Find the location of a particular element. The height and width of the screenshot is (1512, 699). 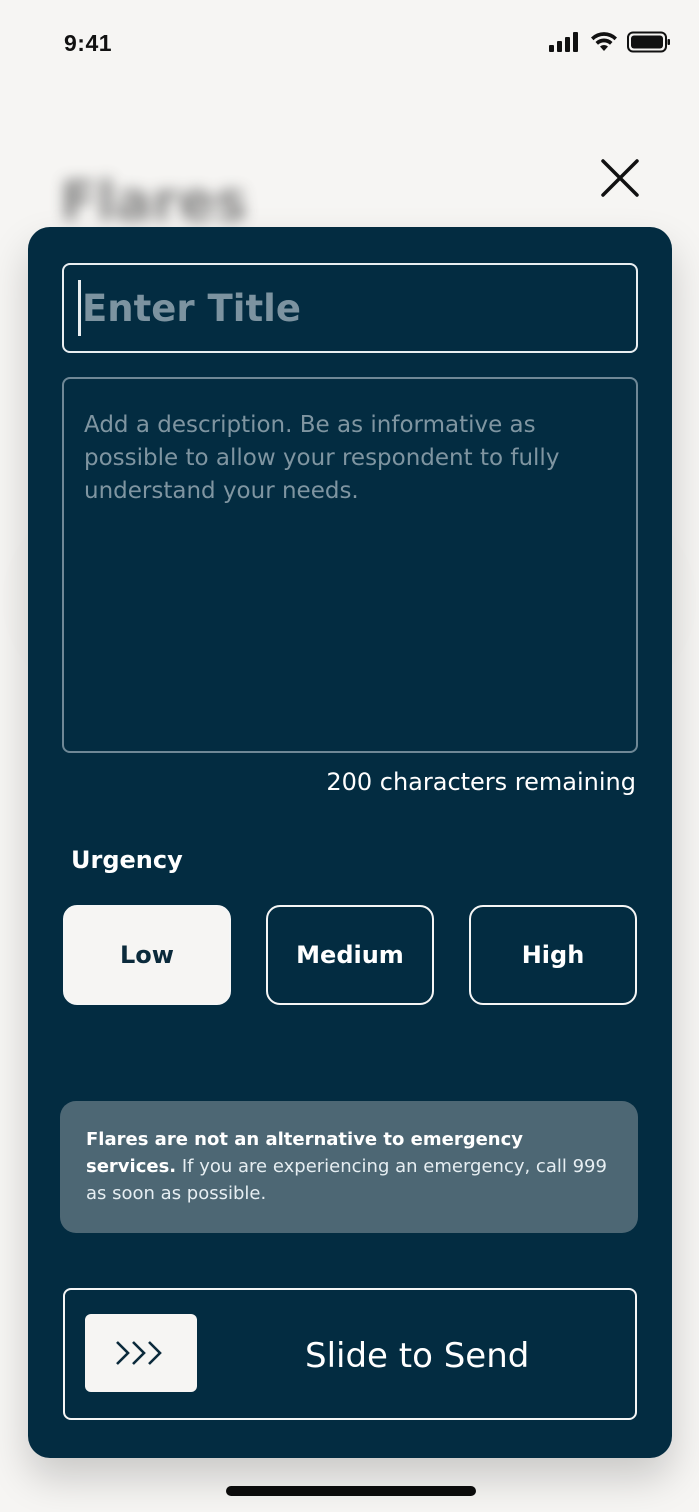

close-button is located at coordinates (620, 178).